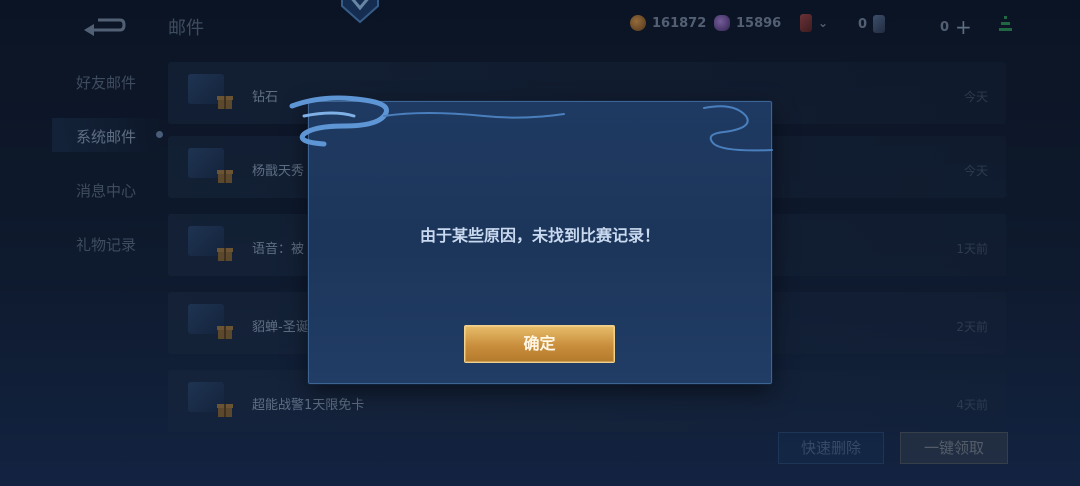  What do you see at coordinates (534, 127) in the screenshot?
I see `cloud-ornament-icon` at bounding box center [534, 127].